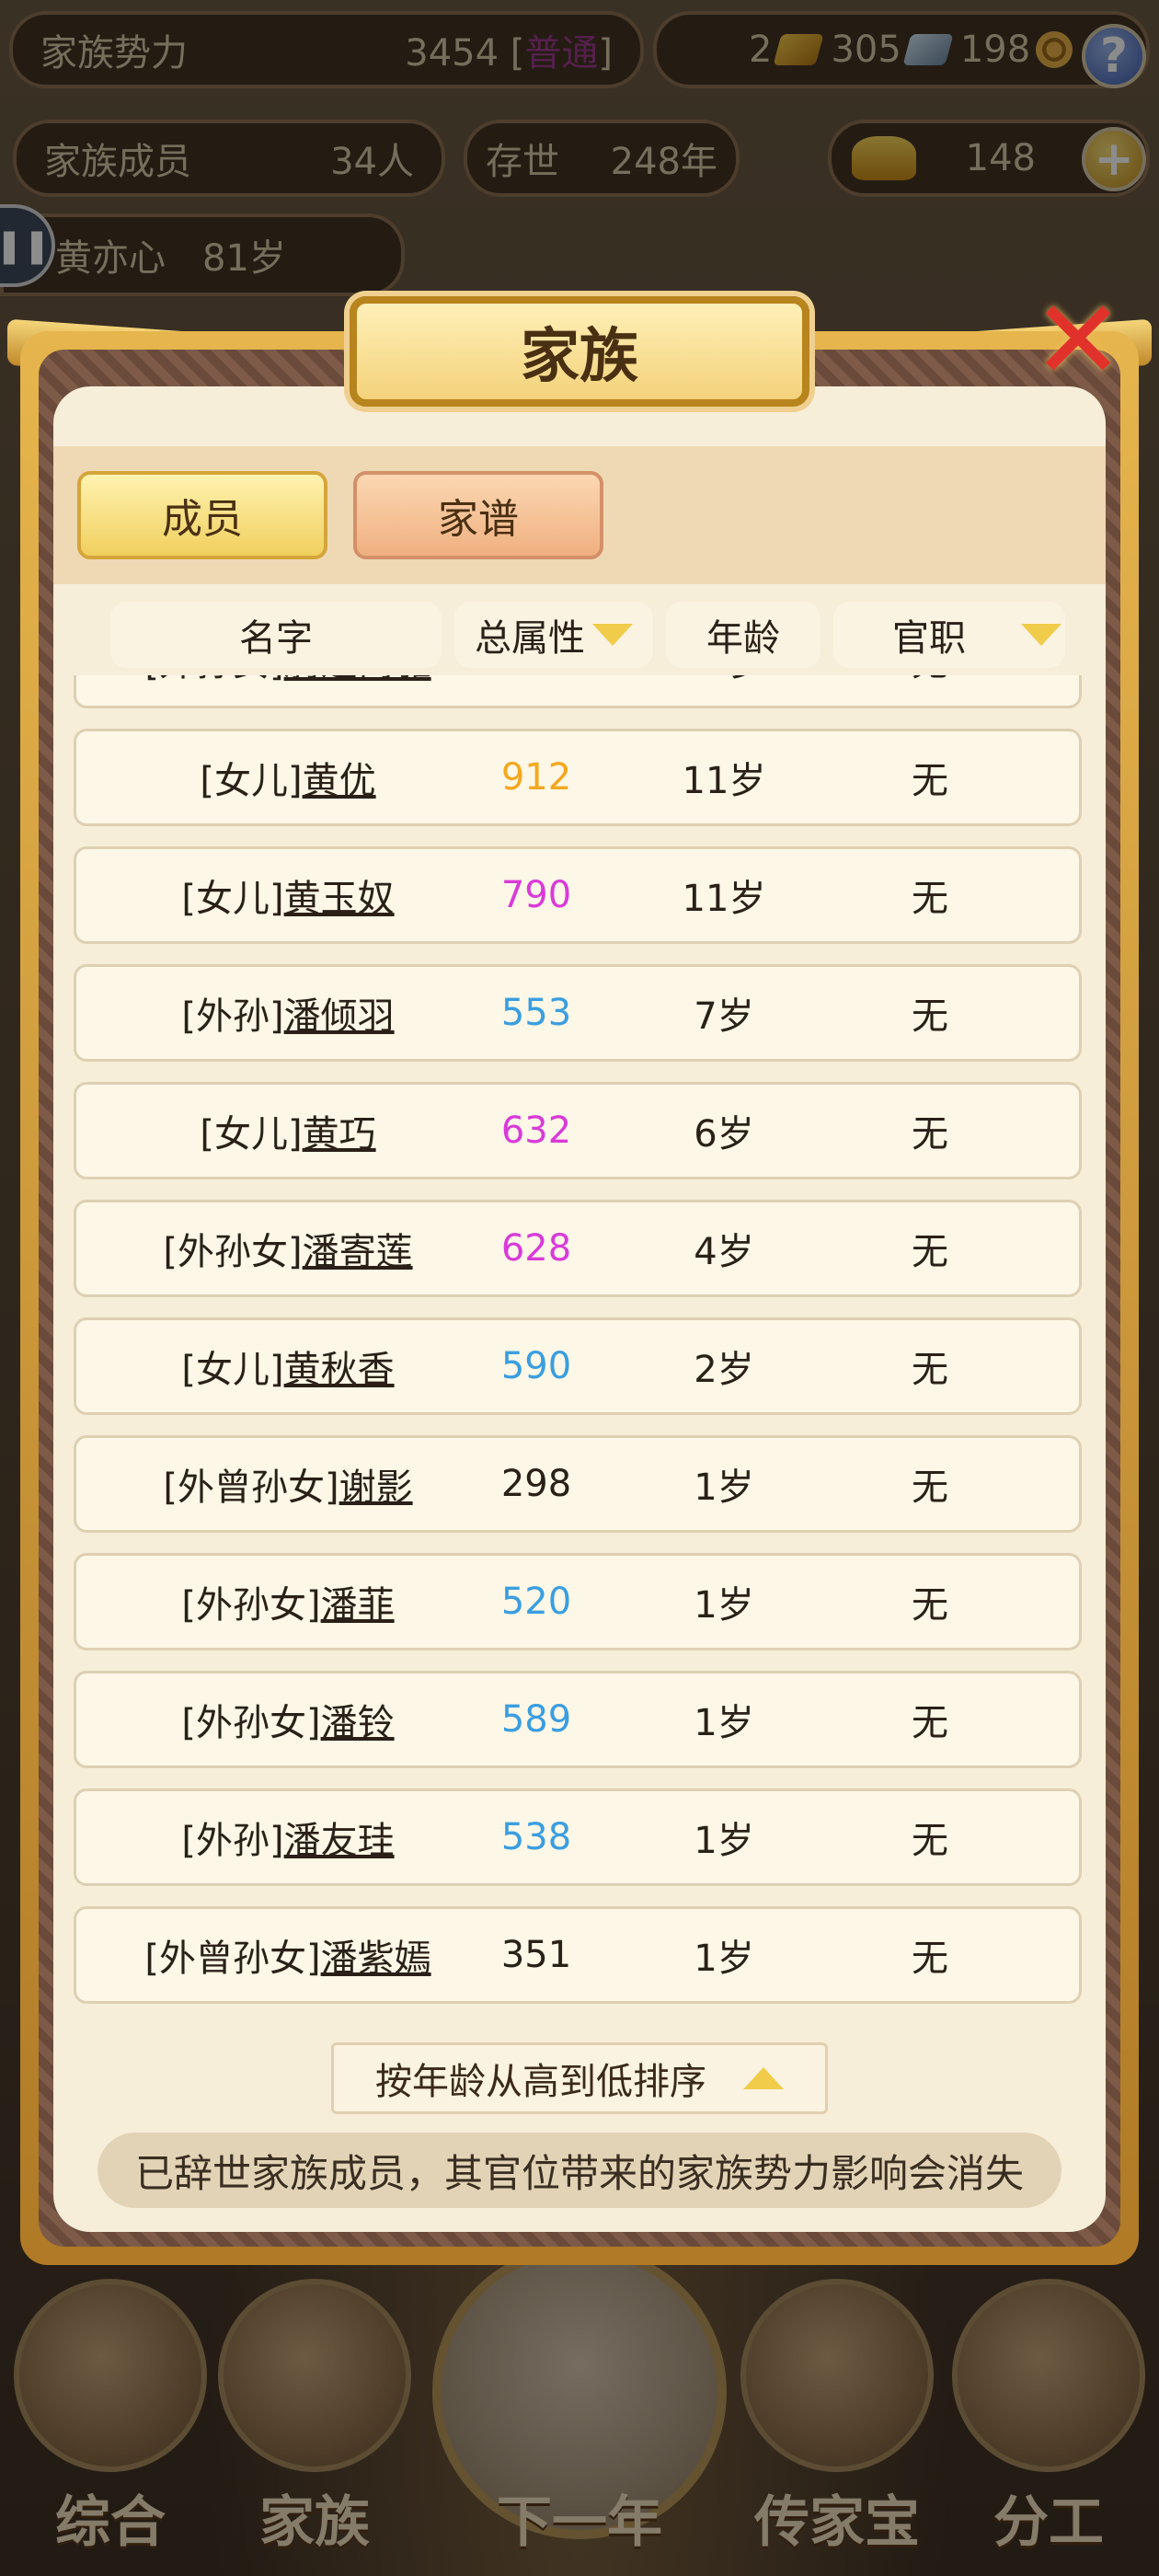 The image size is (1159, 2576). Describe the element at coordinates (376, 1955) in the screenshot. I see `member-name-link: 潘紫嫣` at that location.